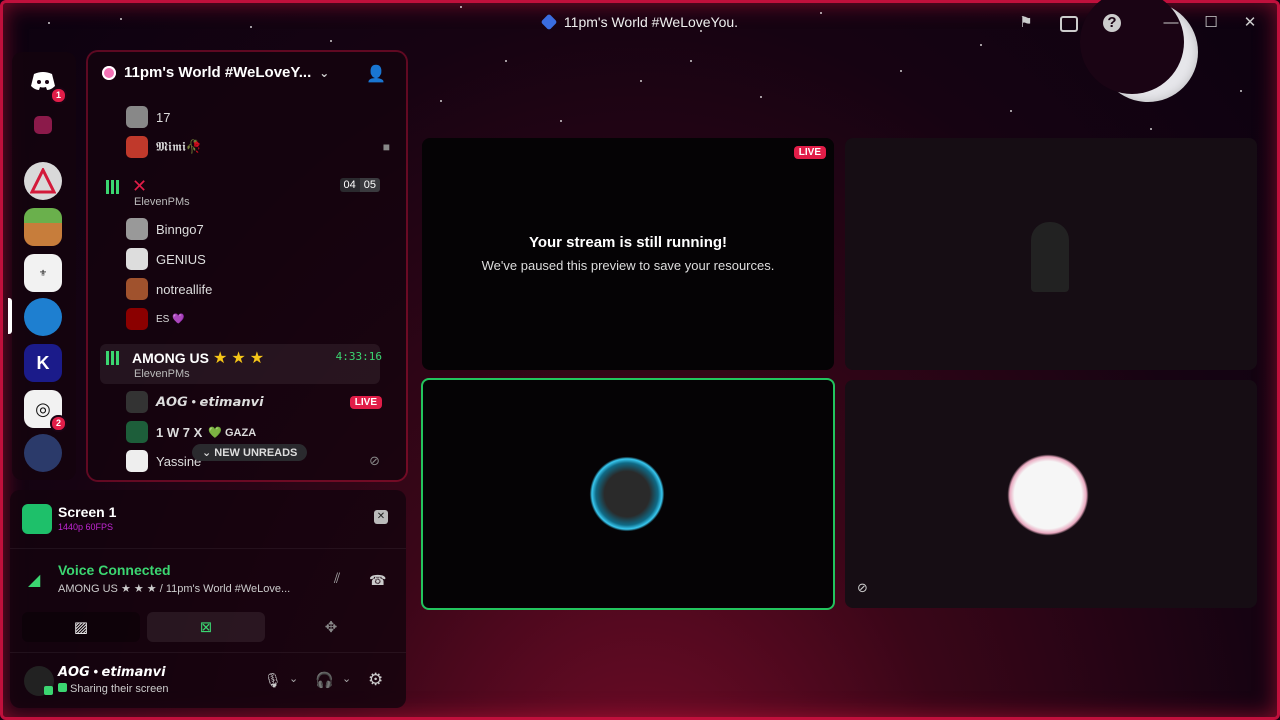 The height and width of the screenshot is (720, 1280). Describe the element at coordinates (1069, 24) in the screenshot. I see `inbox-icon` at that location.